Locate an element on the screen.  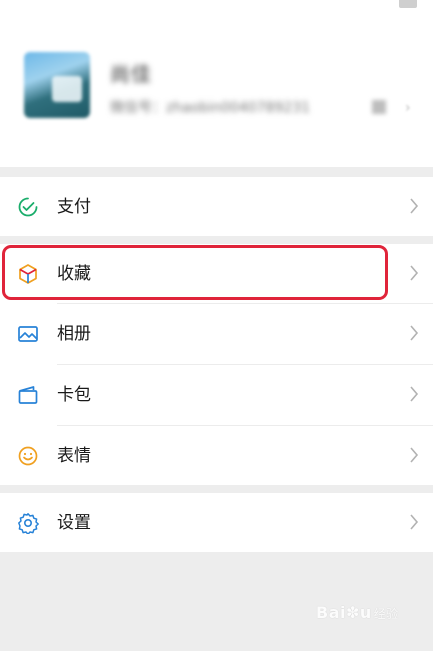
pay-group: 支付 is located at coordinates (216, 206).